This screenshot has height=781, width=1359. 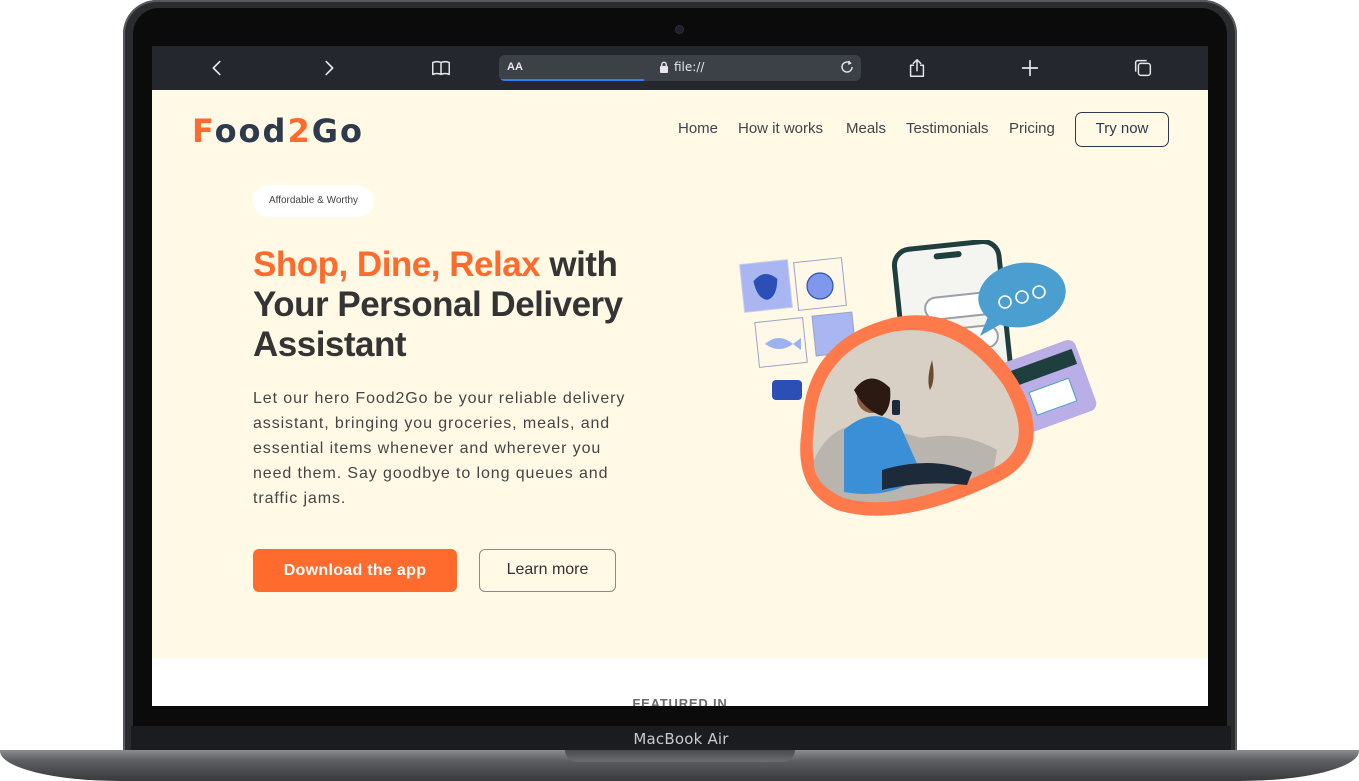 I want to click on logo-letter: 2, so click(x=299, y=131).